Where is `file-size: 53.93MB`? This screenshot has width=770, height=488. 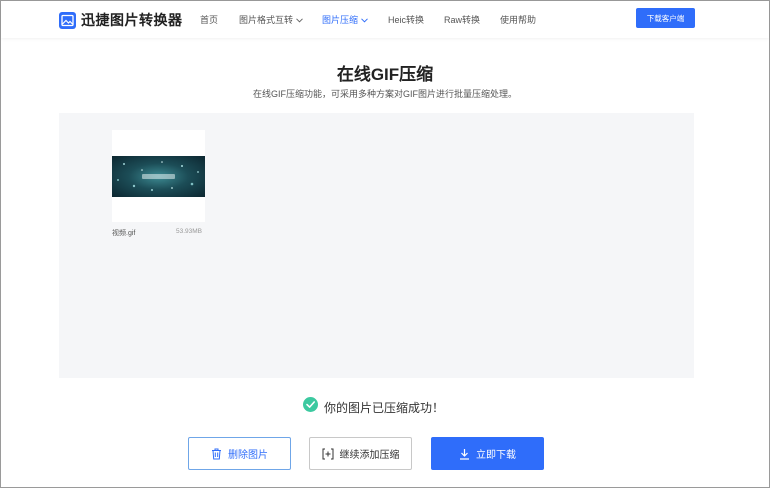
file-size: 53.93MB is located at coordinates (189, 231).